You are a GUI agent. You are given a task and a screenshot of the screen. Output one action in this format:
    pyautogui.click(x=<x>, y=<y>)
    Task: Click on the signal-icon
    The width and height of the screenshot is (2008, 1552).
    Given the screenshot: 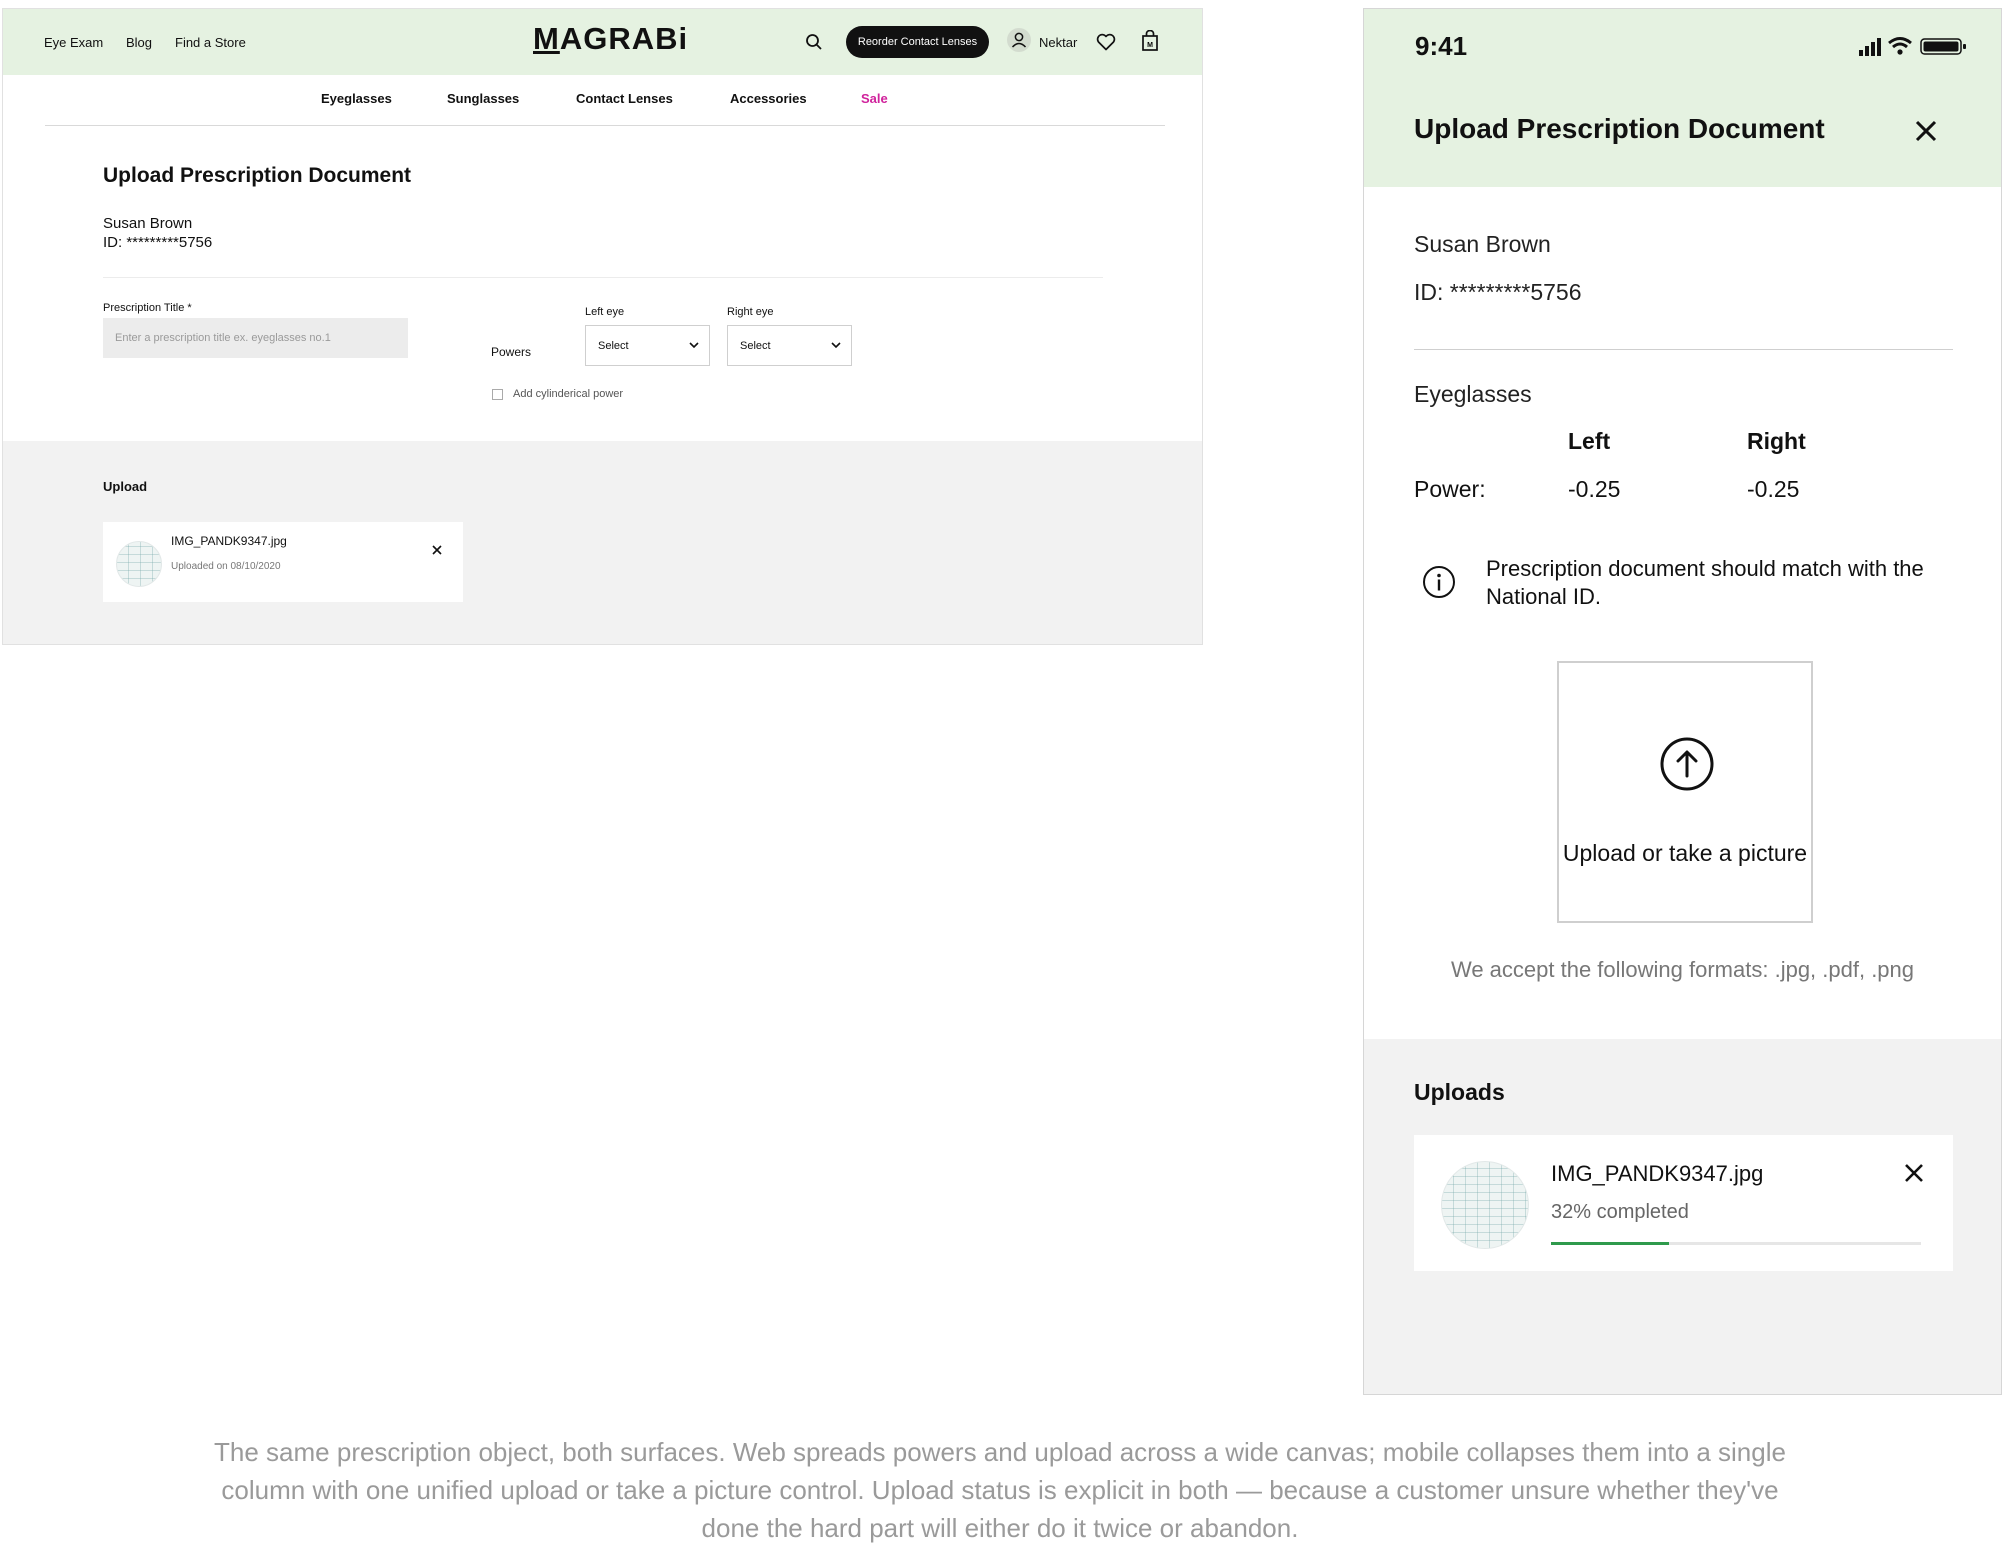 What is the action you would take?
    pyautogui.click(x=1870, y=47)
    